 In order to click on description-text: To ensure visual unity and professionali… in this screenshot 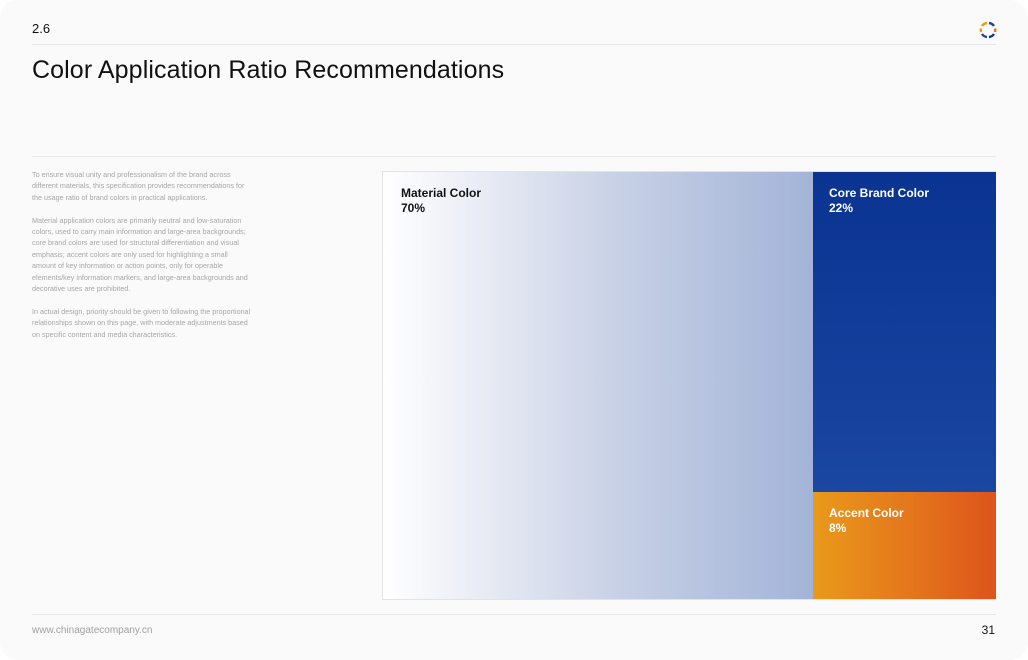, I will do `click(142, 260)`.